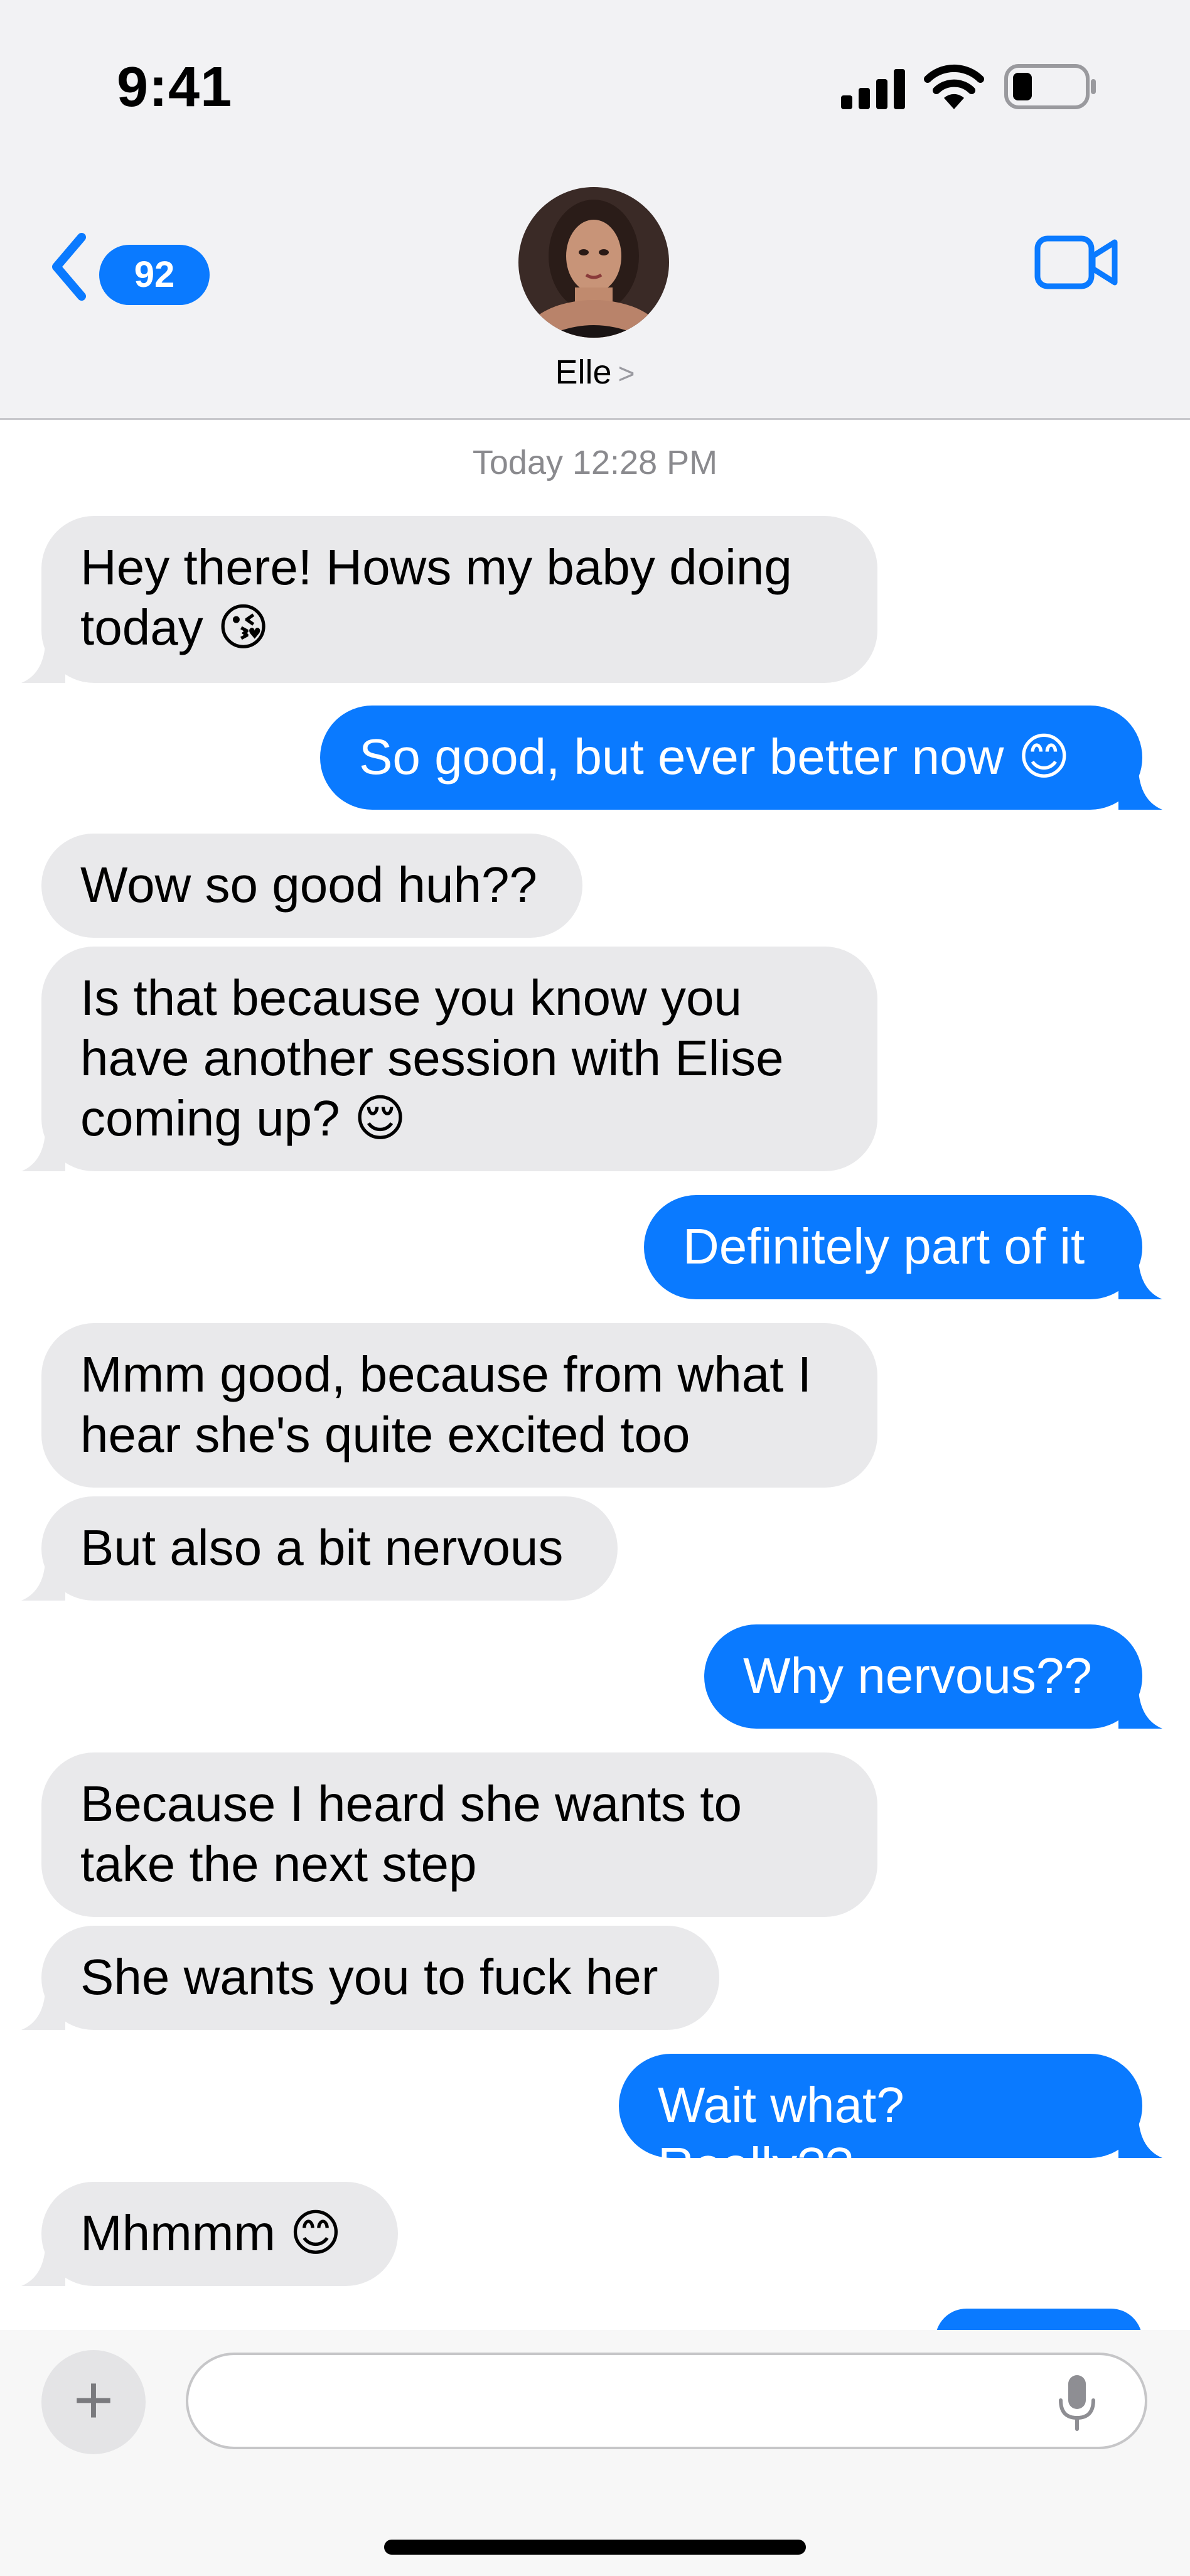  What do you see at coordinates (595, 462) in the screenshot?
I see `thread-timestamp: Today 12:28 PM` at bounding box center [595, 462].